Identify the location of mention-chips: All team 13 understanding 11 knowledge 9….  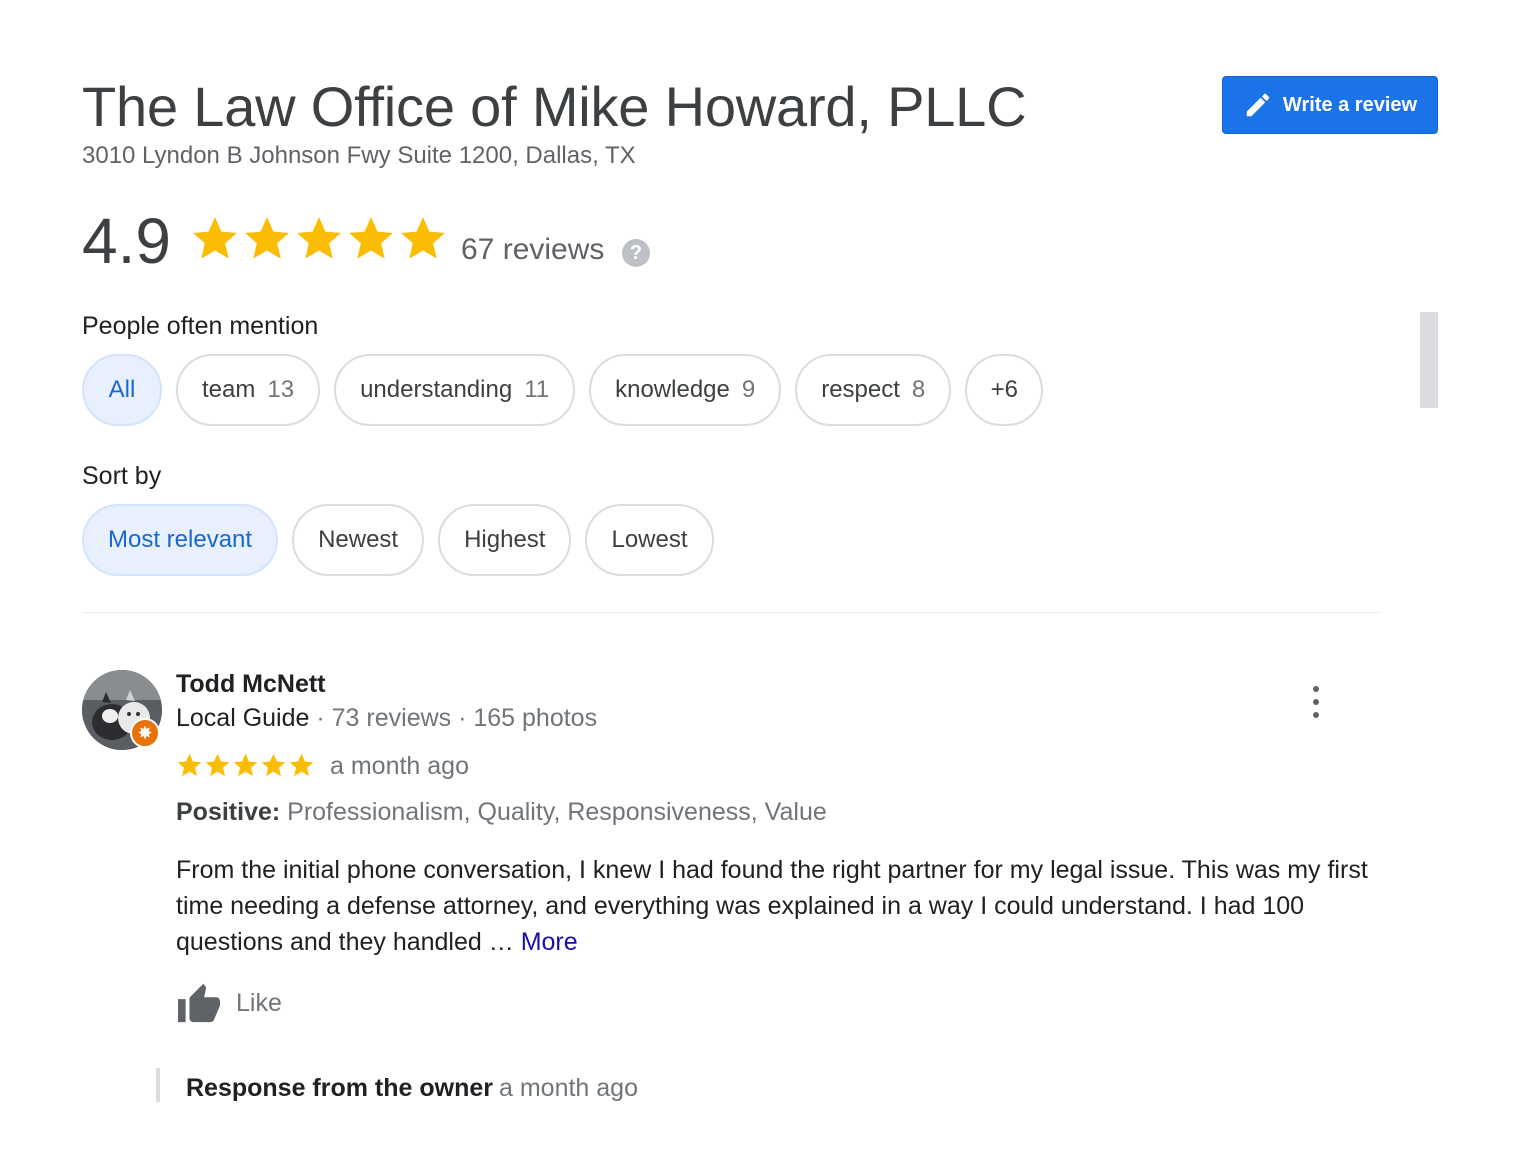
(563, 390).